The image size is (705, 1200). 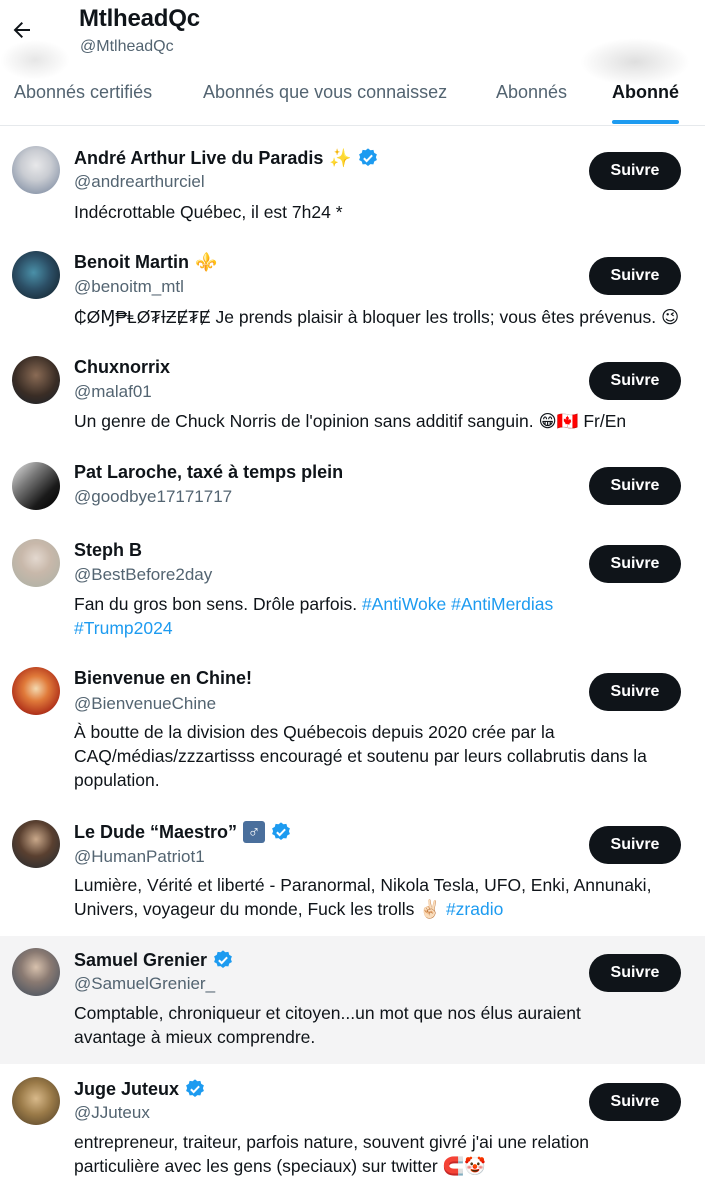 I want to click on user-handle: @JJuteux, so click(x=112, y=1112).